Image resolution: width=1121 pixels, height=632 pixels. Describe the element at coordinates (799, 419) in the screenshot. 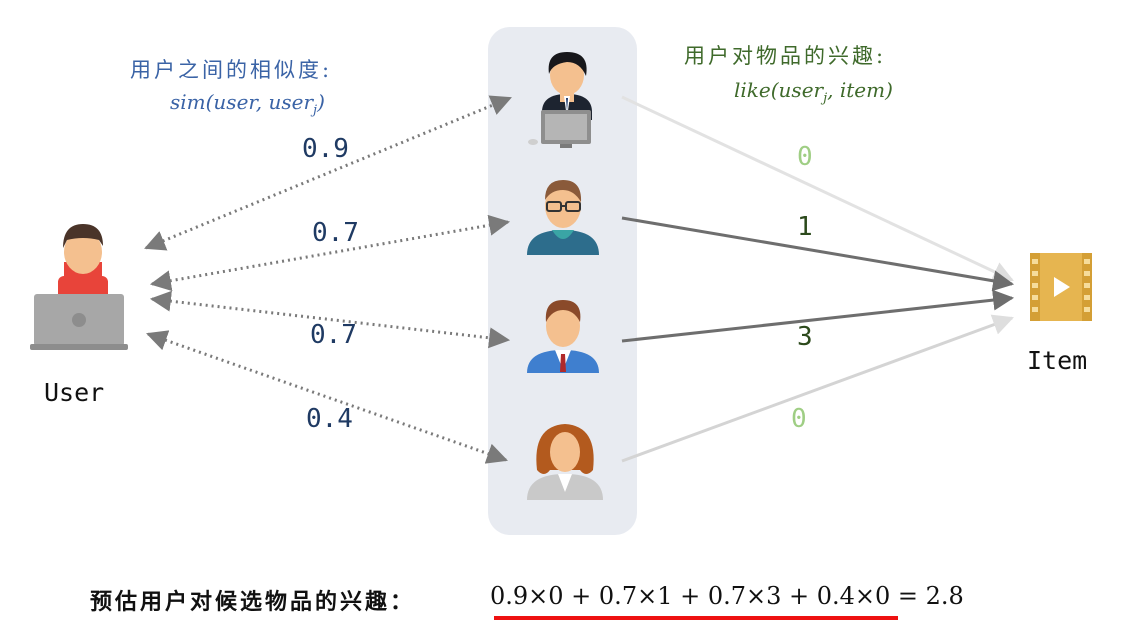

I see `like-value-4: 0` at that location.